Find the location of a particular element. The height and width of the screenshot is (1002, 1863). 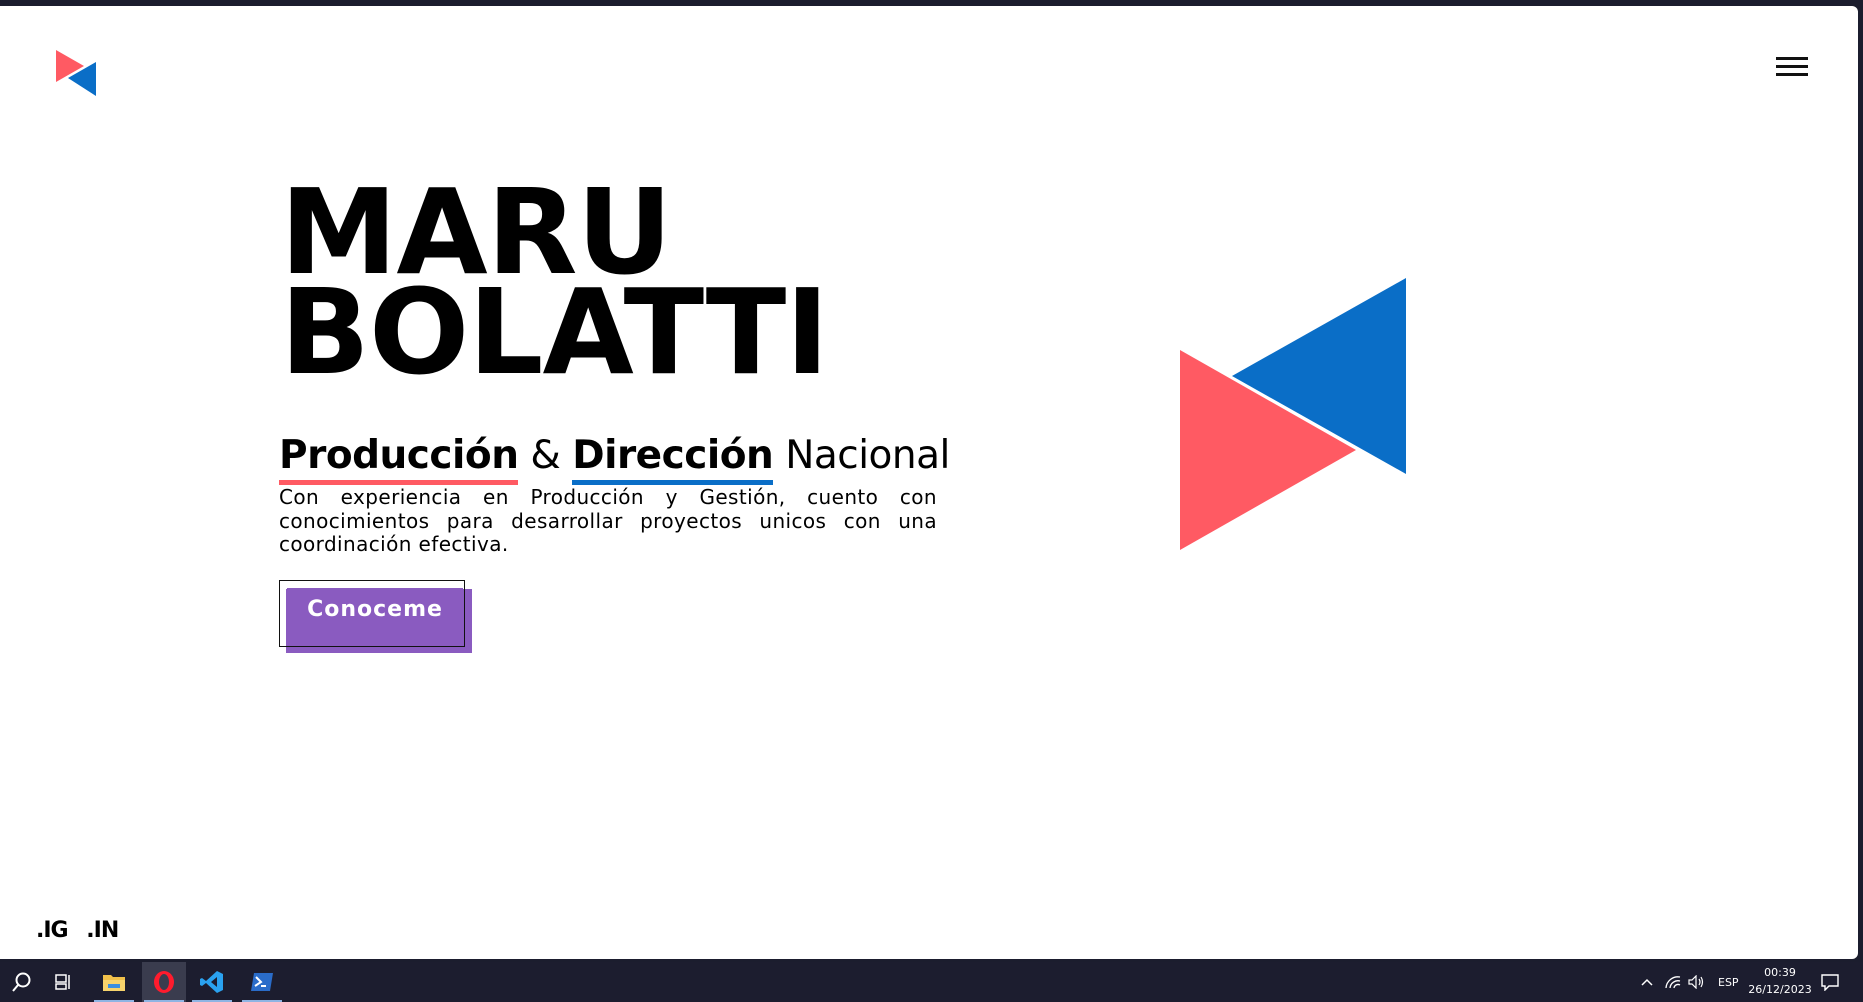

search-icon is located at coordinates (22, 982).